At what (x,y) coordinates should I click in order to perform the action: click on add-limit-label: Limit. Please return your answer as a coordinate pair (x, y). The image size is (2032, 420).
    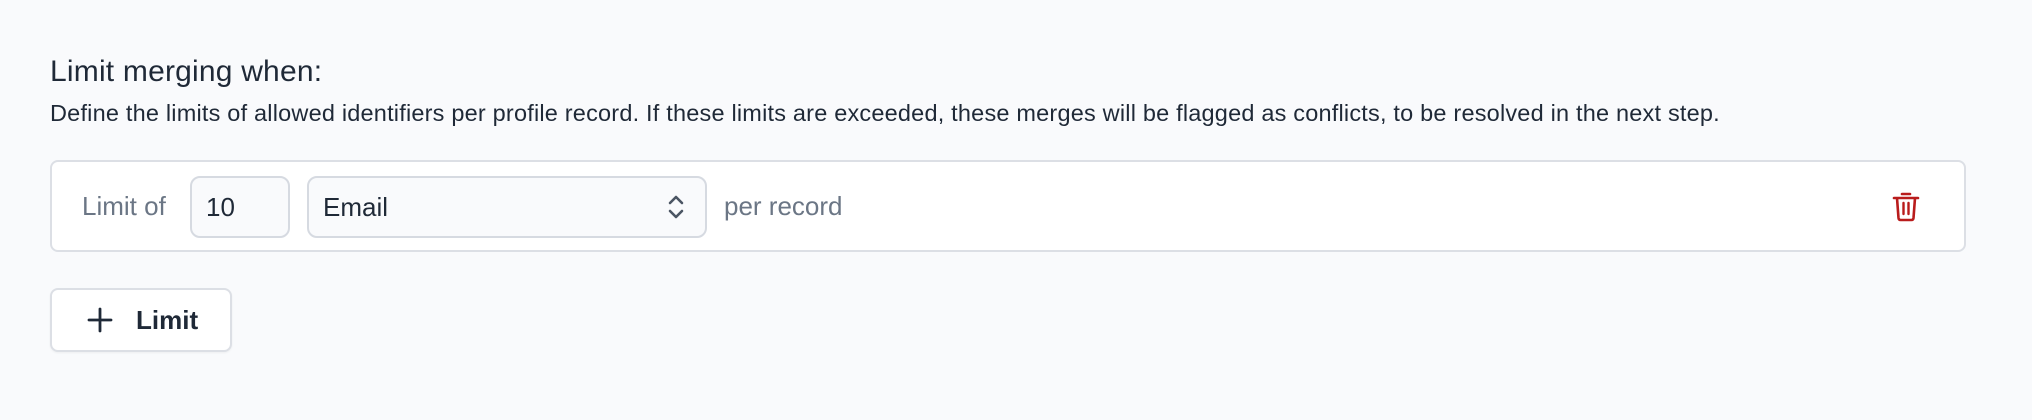
    Looking at the image, I should click on (167, 319).